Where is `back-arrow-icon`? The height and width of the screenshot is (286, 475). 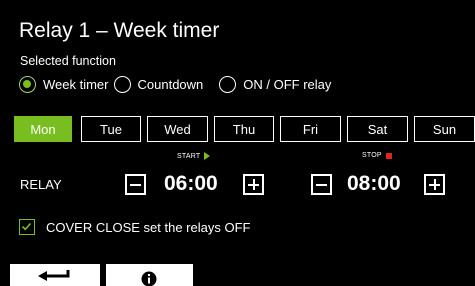
back-arrow-icon is located at coordinates (54, 275).